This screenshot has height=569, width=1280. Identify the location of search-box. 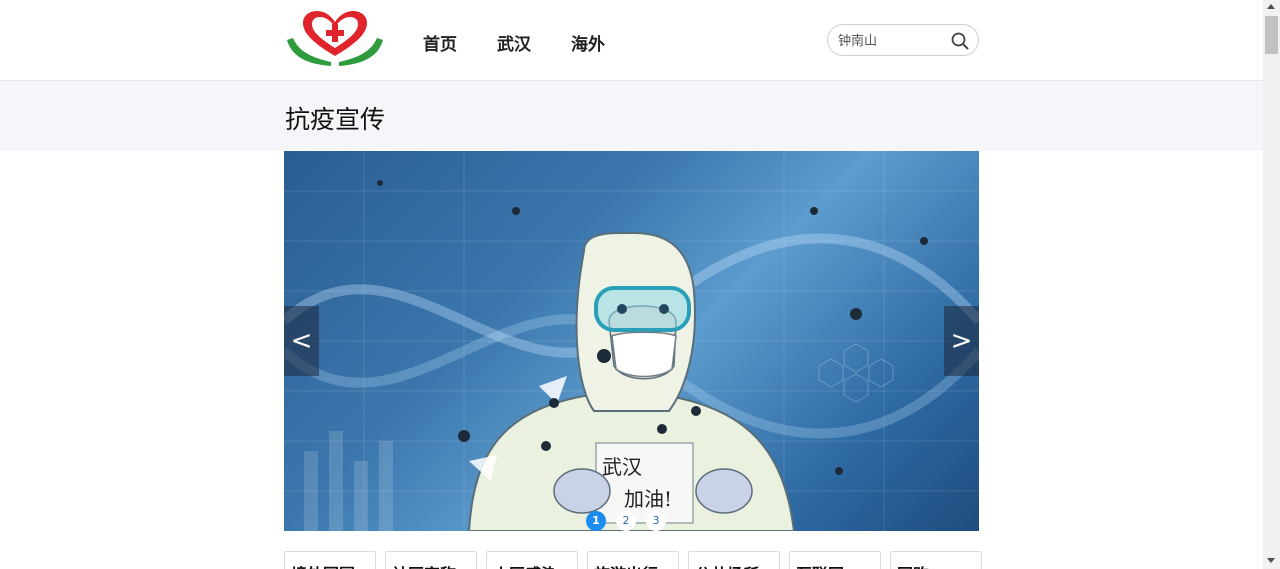
(903, 40).